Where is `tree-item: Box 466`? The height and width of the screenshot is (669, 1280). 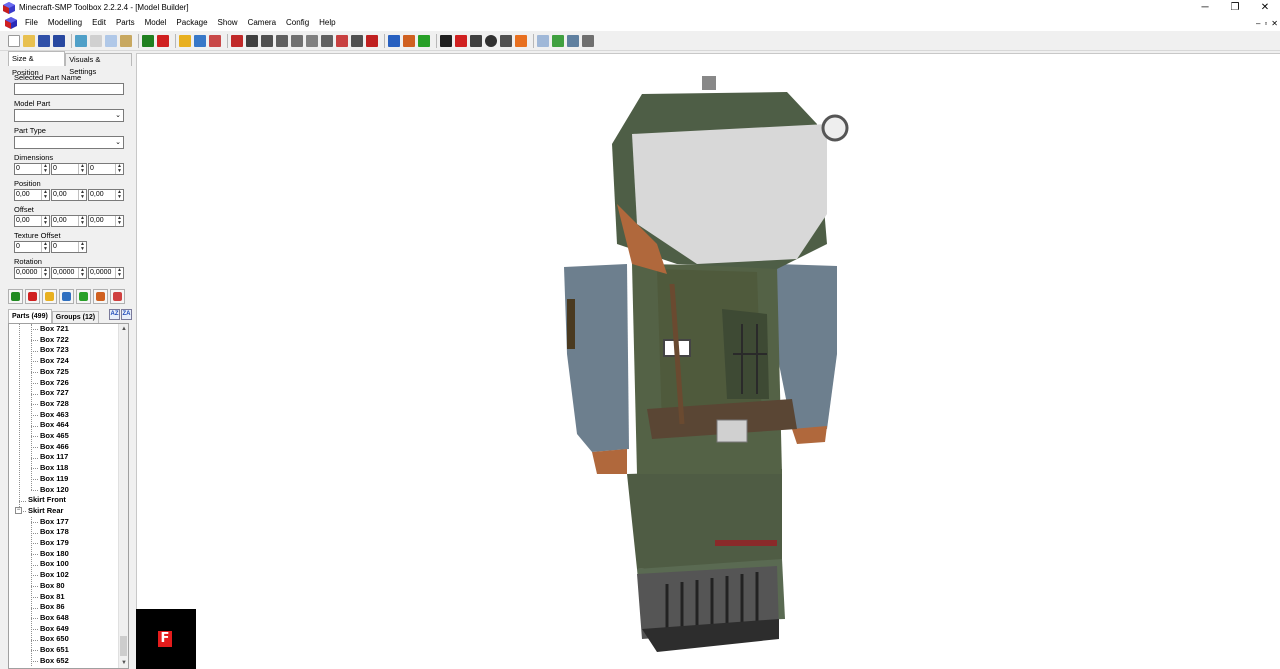 tree-item: Box 466 is located at coordinates (64, 447).